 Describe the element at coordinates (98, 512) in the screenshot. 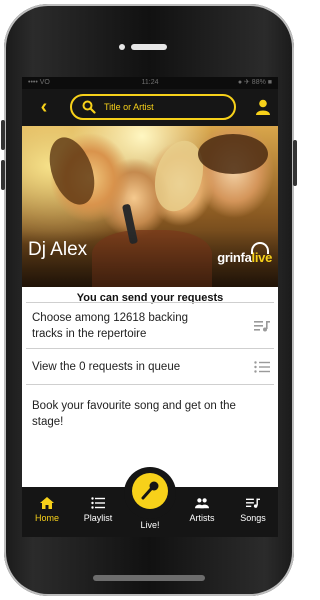

I see `tab-playlist: Playlist` at that location.